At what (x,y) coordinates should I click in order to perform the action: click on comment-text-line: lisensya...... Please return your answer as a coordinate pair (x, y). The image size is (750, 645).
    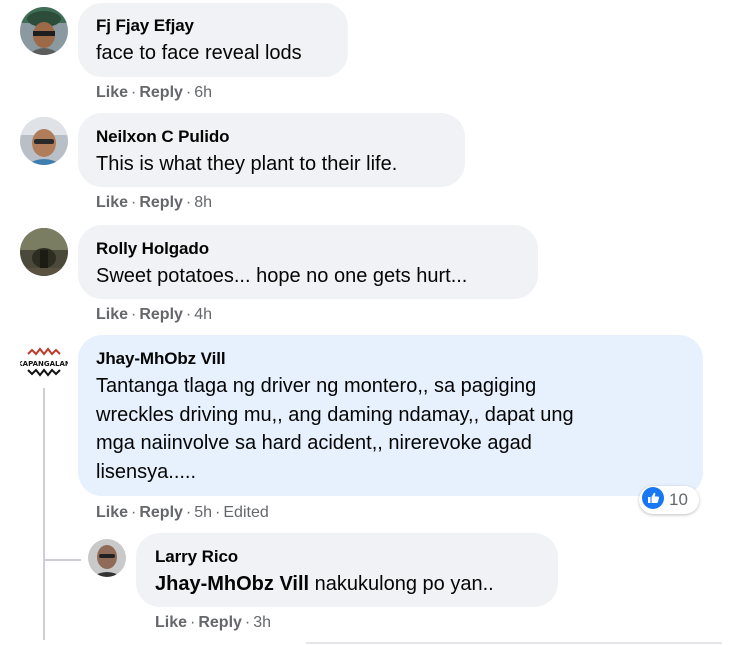
    Looking at the image, I should click on (146, 472).